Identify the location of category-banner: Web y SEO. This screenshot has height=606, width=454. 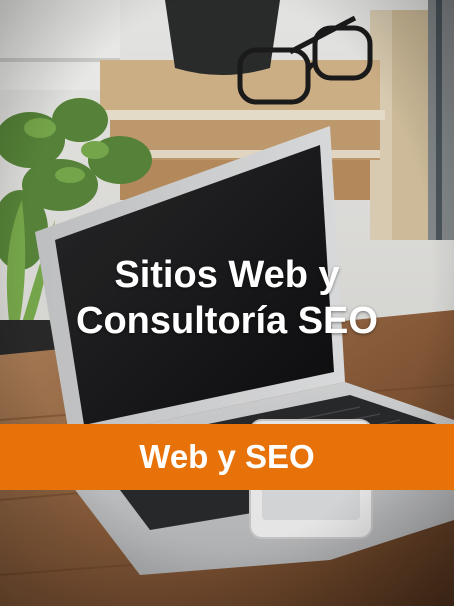
(227, 457).